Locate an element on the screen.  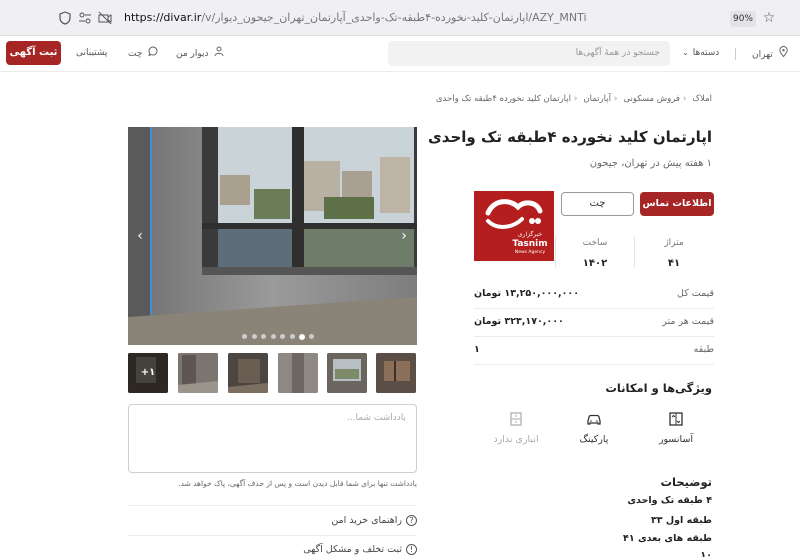
user-icon is located at coordinates (219, 52).